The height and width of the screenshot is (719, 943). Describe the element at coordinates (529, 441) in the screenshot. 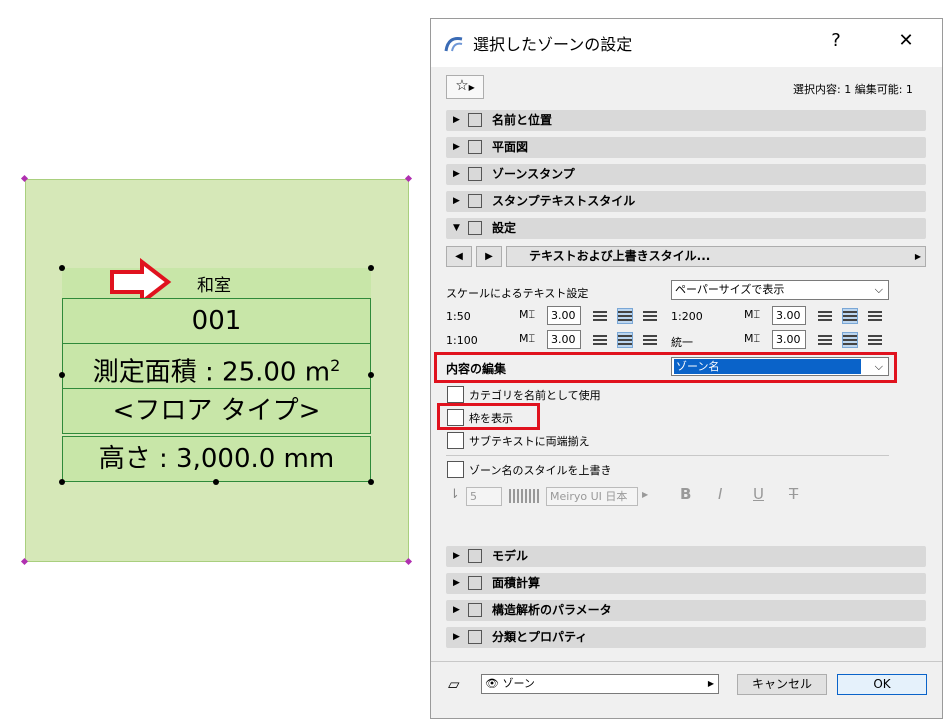

I see `checkbox-label-justify-subtext: サブテキストに両端揃え` at that location.